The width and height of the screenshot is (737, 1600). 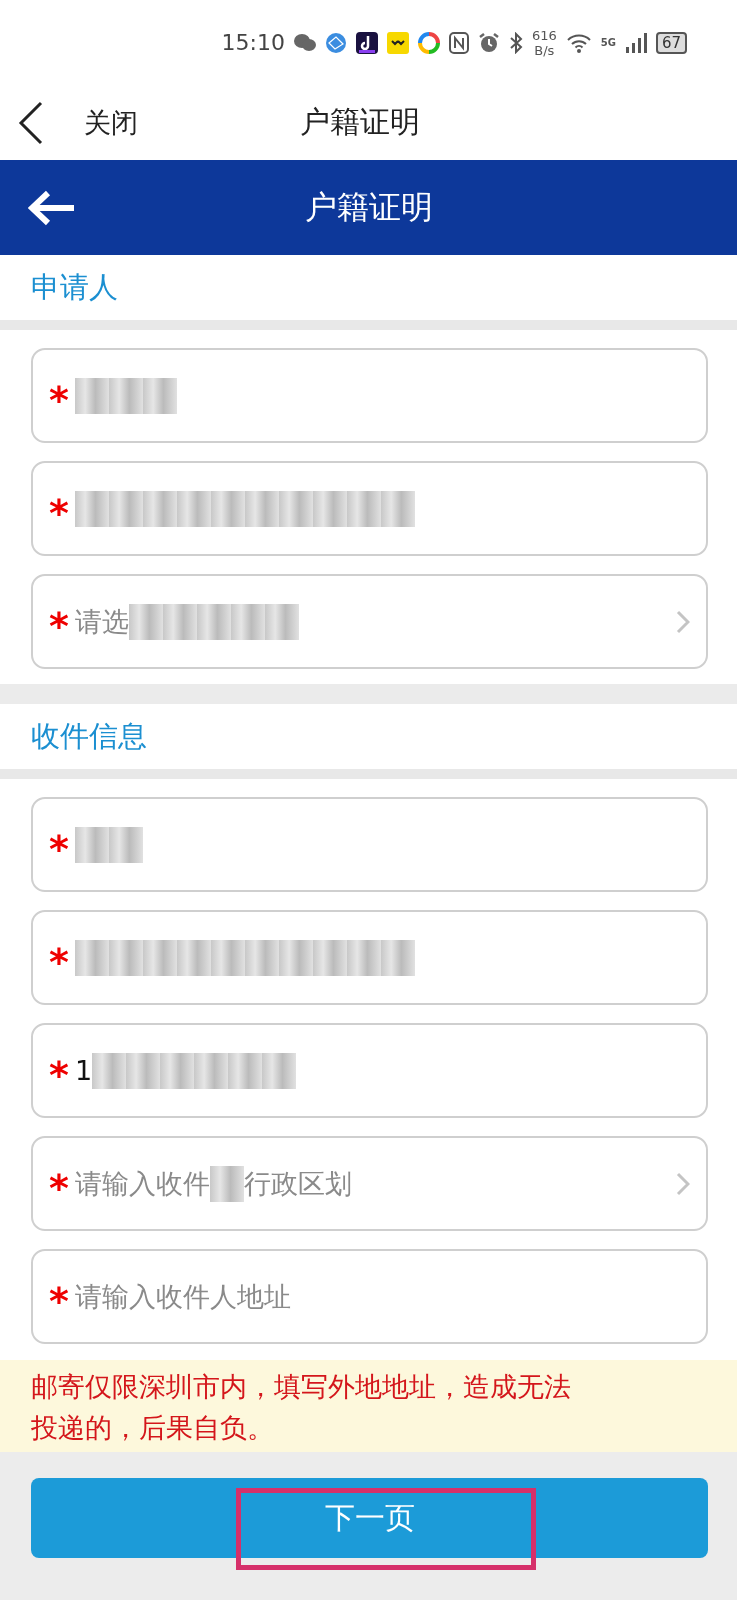 I want to click on page-title: 户籍证明, so click(x=360, y=122).